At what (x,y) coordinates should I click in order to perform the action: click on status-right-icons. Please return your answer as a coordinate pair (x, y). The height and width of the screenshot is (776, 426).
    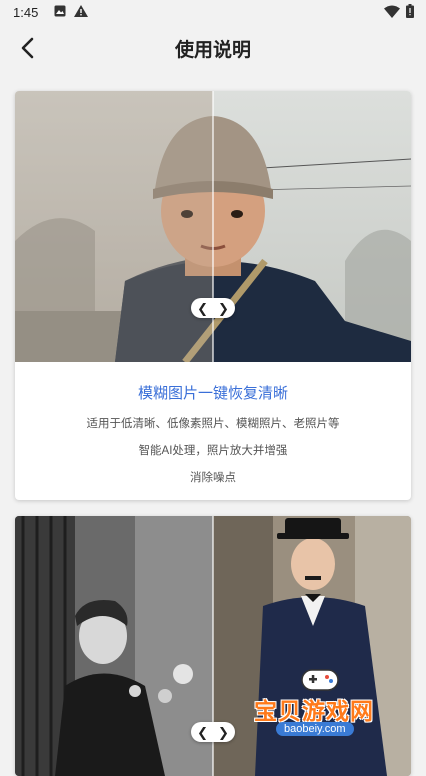
    Looking at the image, I should click on (399, 11).